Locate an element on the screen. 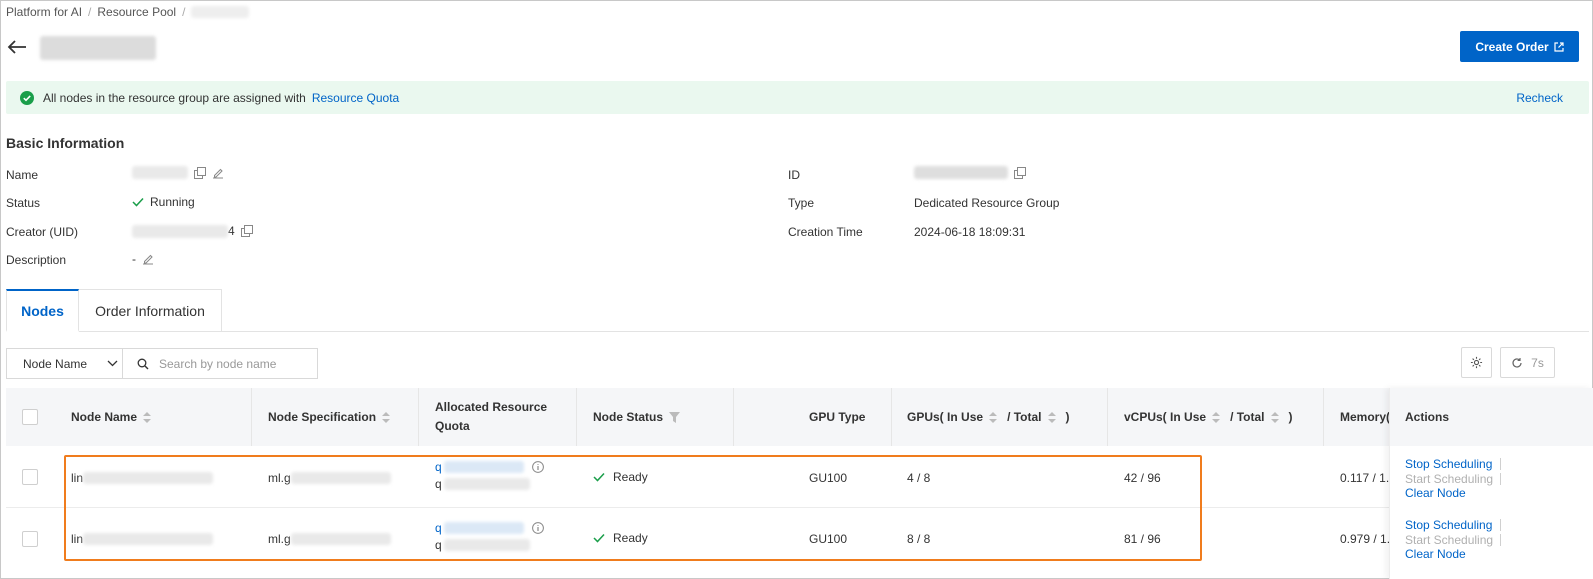 Image resolution: width=1593 pixels, height=579 pixels. label-creator: Creator (UID) is located at coordinates (42, 232).